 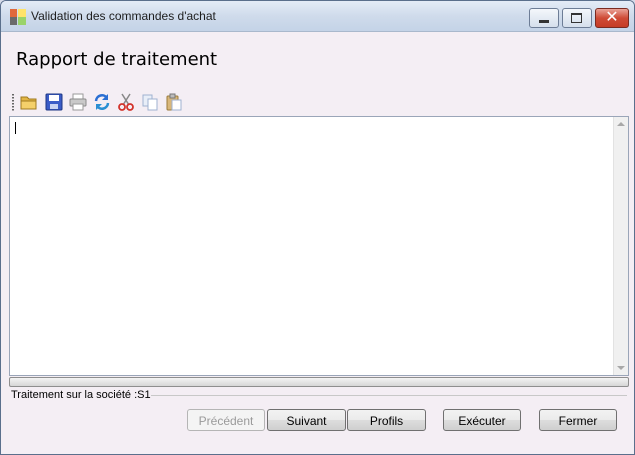 I want to click on print-icon, so click(x=78, y=102).